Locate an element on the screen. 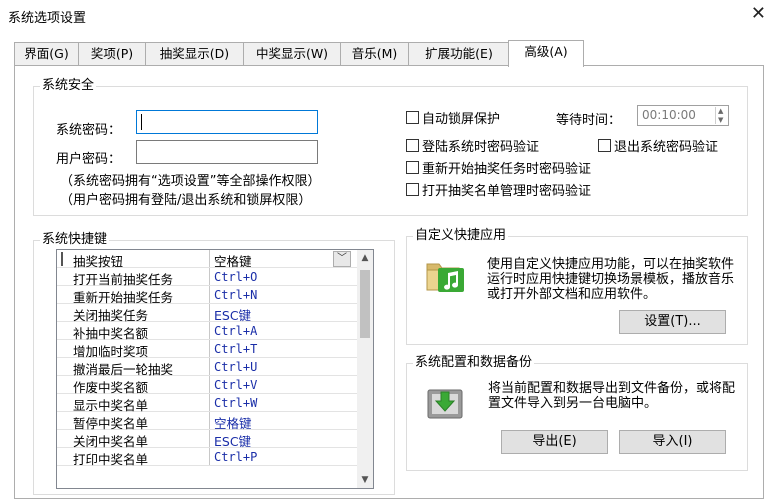 The width and height of the screenshot is (776, 501). system-password-note: （系统密码拥有“选项设置”等全部操作权限） is located at coordinates (190, 181).